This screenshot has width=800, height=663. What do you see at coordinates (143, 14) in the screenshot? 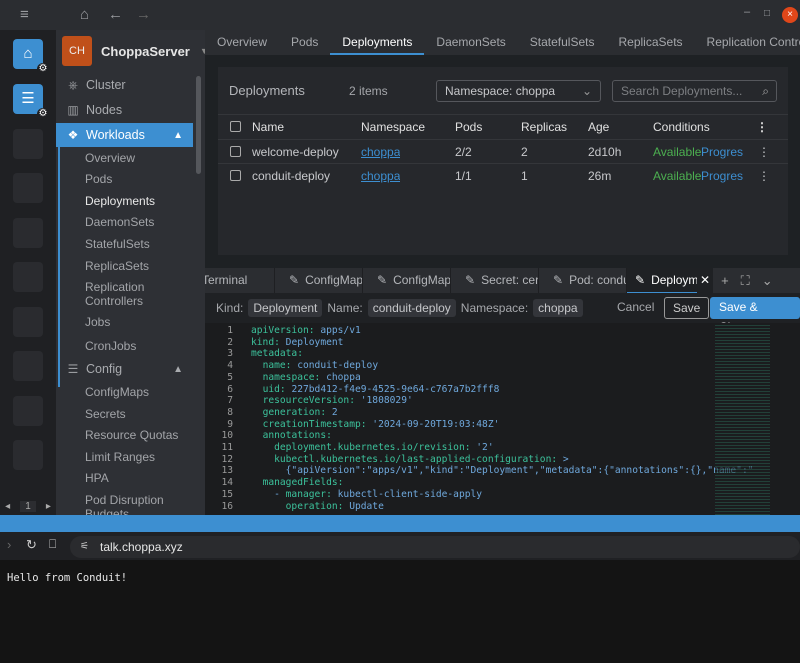
I see `forward-icon: →` at bounding box center [143, 14].